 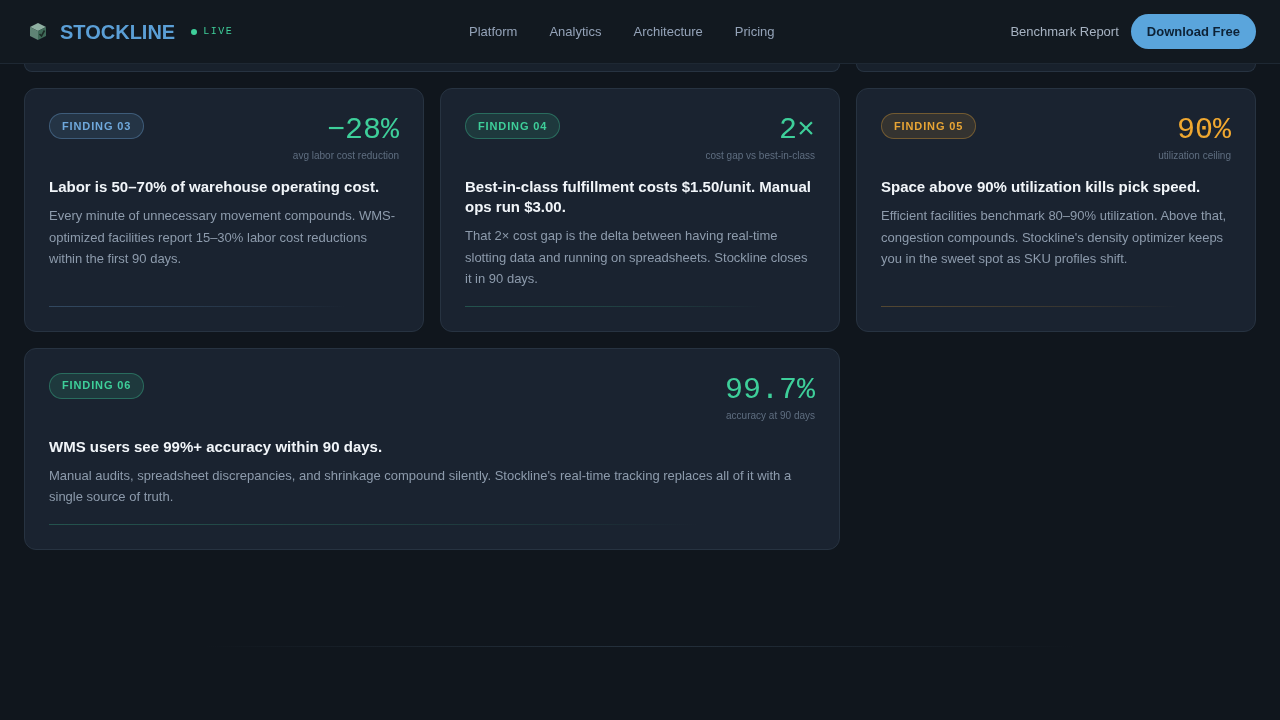 I want to click on cube-icon, so click(x=38, y=31).